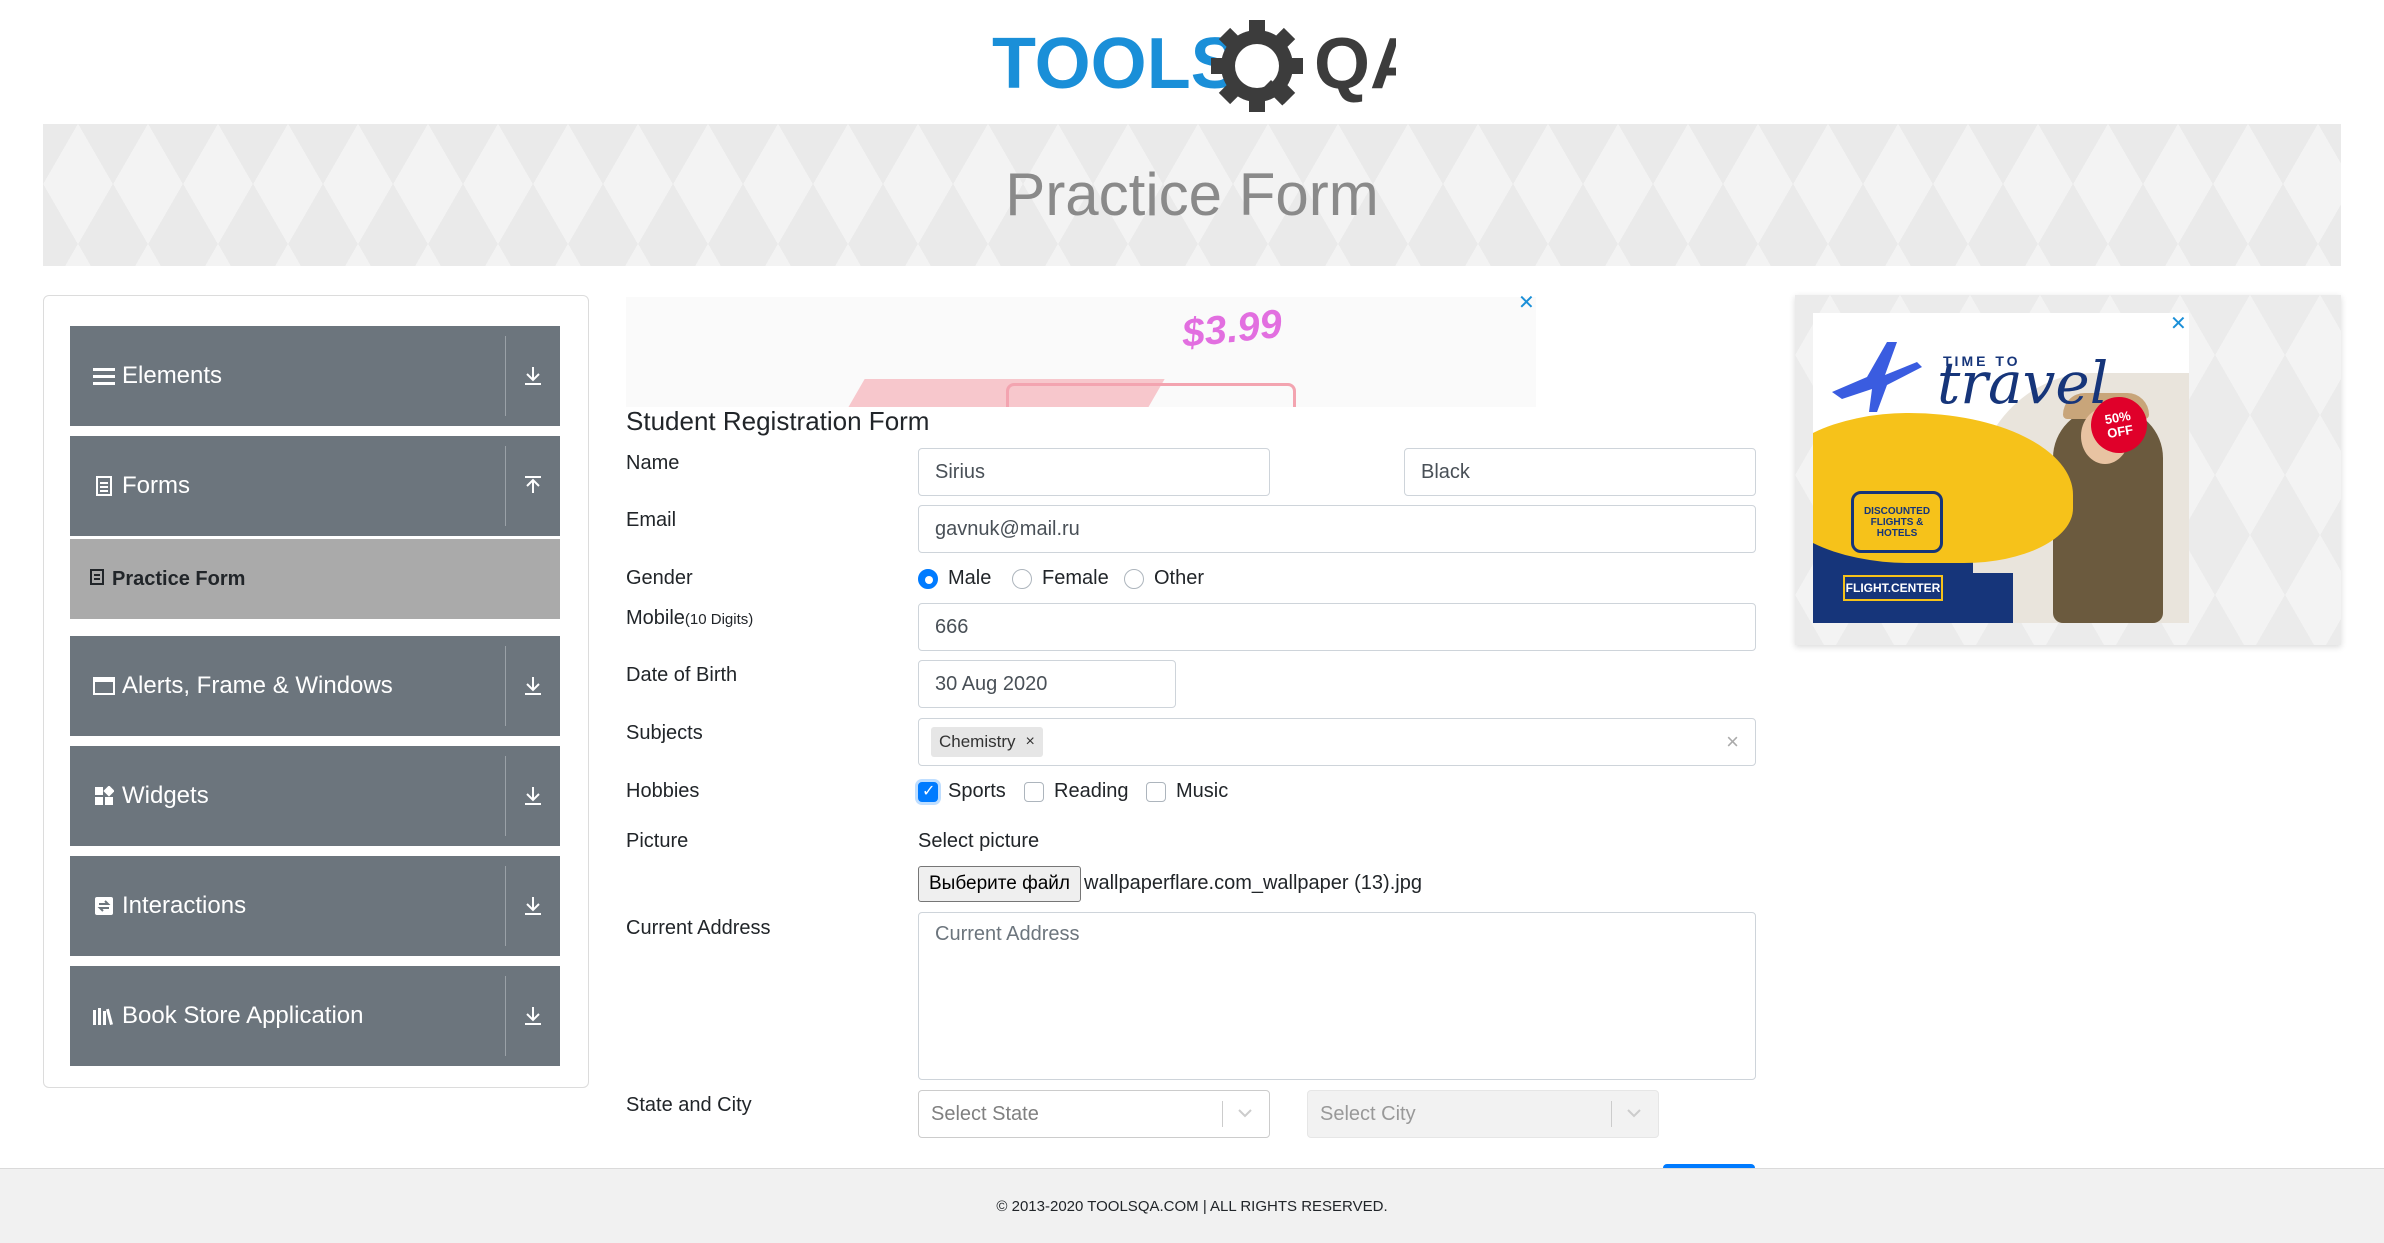 The height and width of the screenshot is (1243, 2384). I want to click on hobby-label: Reading, so click(1091, 791).